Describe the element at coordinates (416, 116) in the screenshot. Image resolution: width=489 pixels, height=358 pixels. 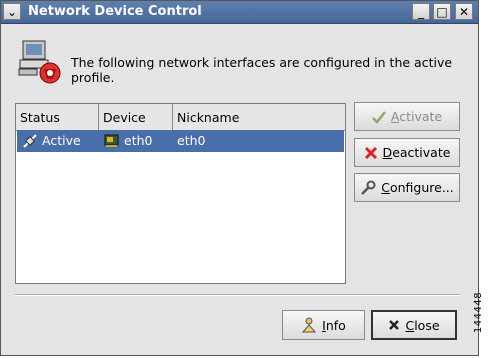
I see `activate-label: Activate` at that location.